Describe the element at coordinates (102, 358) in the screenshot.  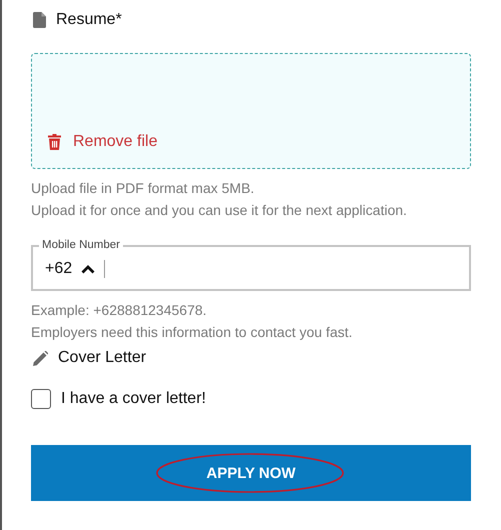
I see `cover-letter-label: Cover Letter` at that location.